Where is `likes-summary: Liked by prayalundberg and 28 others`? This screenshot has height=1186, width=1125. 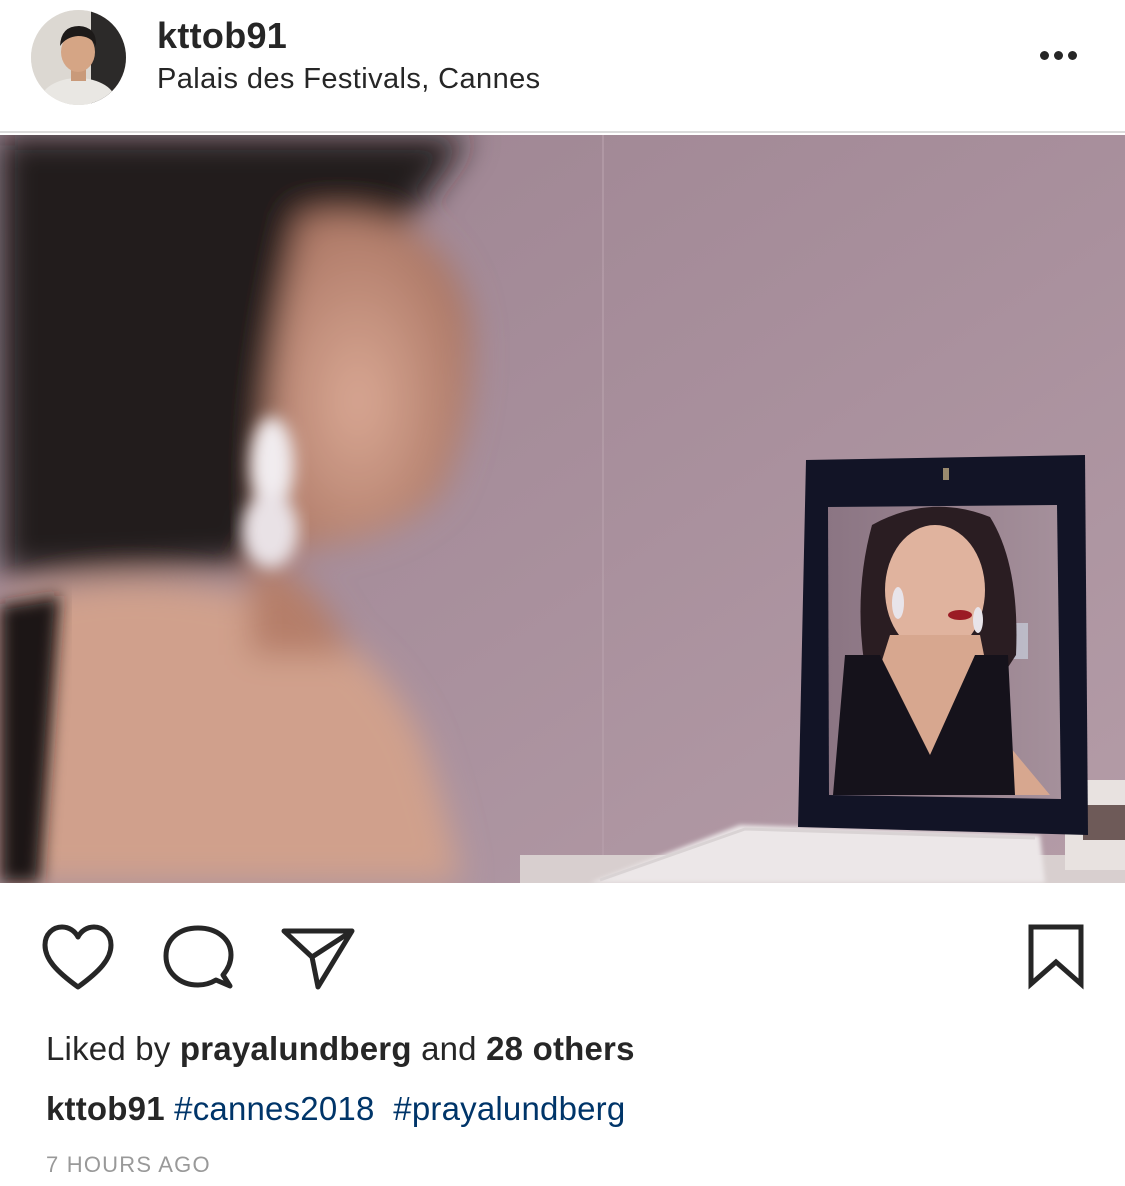
likes-summary: Liked by prayalundberg and 28 others is located at coordinates (340, 1049).